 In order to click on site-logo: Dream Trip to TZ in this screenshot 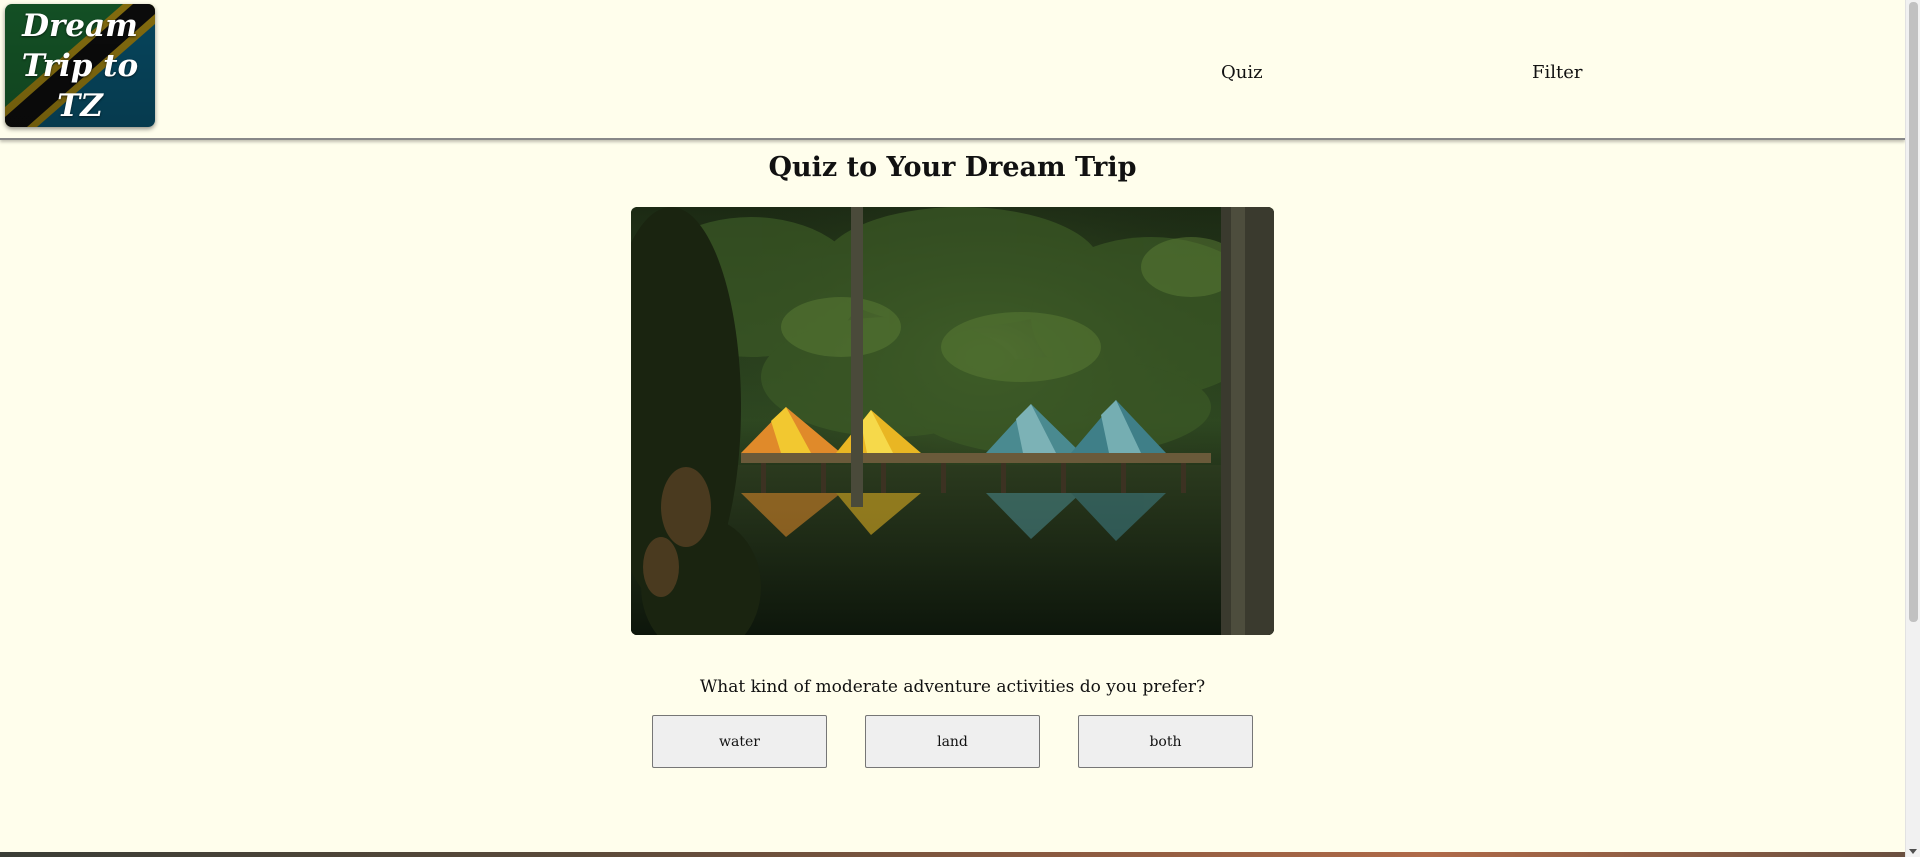, I will do `click(80, 65)`.